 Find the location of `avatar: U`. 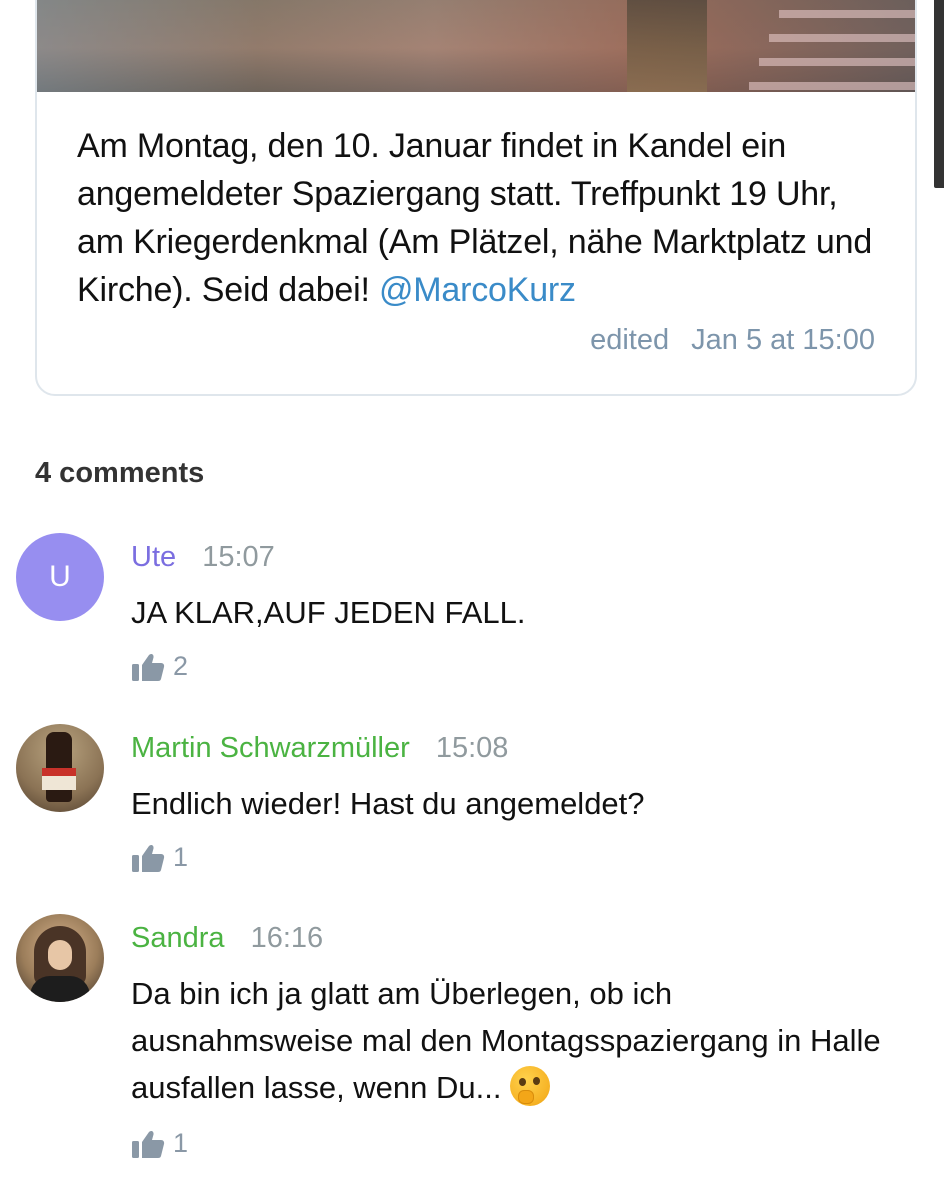

avatar: U is located at coordinates (60, 577).